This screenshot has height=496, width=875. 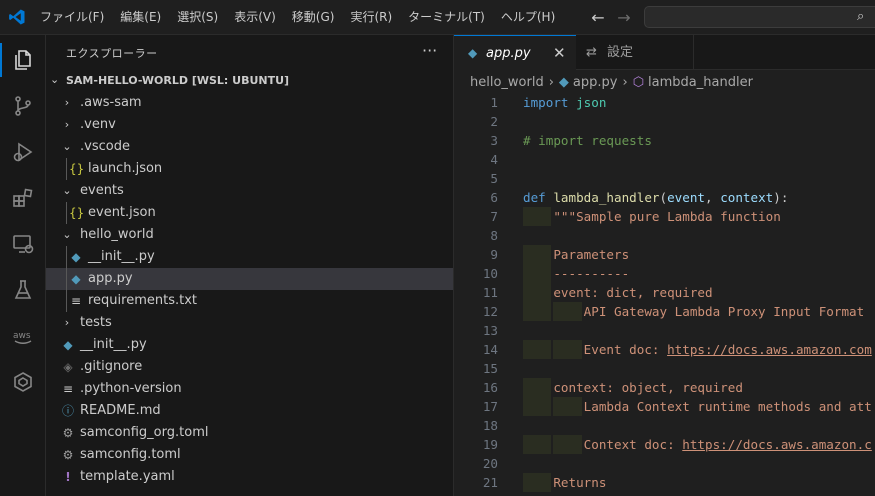 What do you see at coordinates (249, 147) in the screenshot?
I see `tree-item-vscode: ⌄ .vscode` at bounding box center [249, 147].